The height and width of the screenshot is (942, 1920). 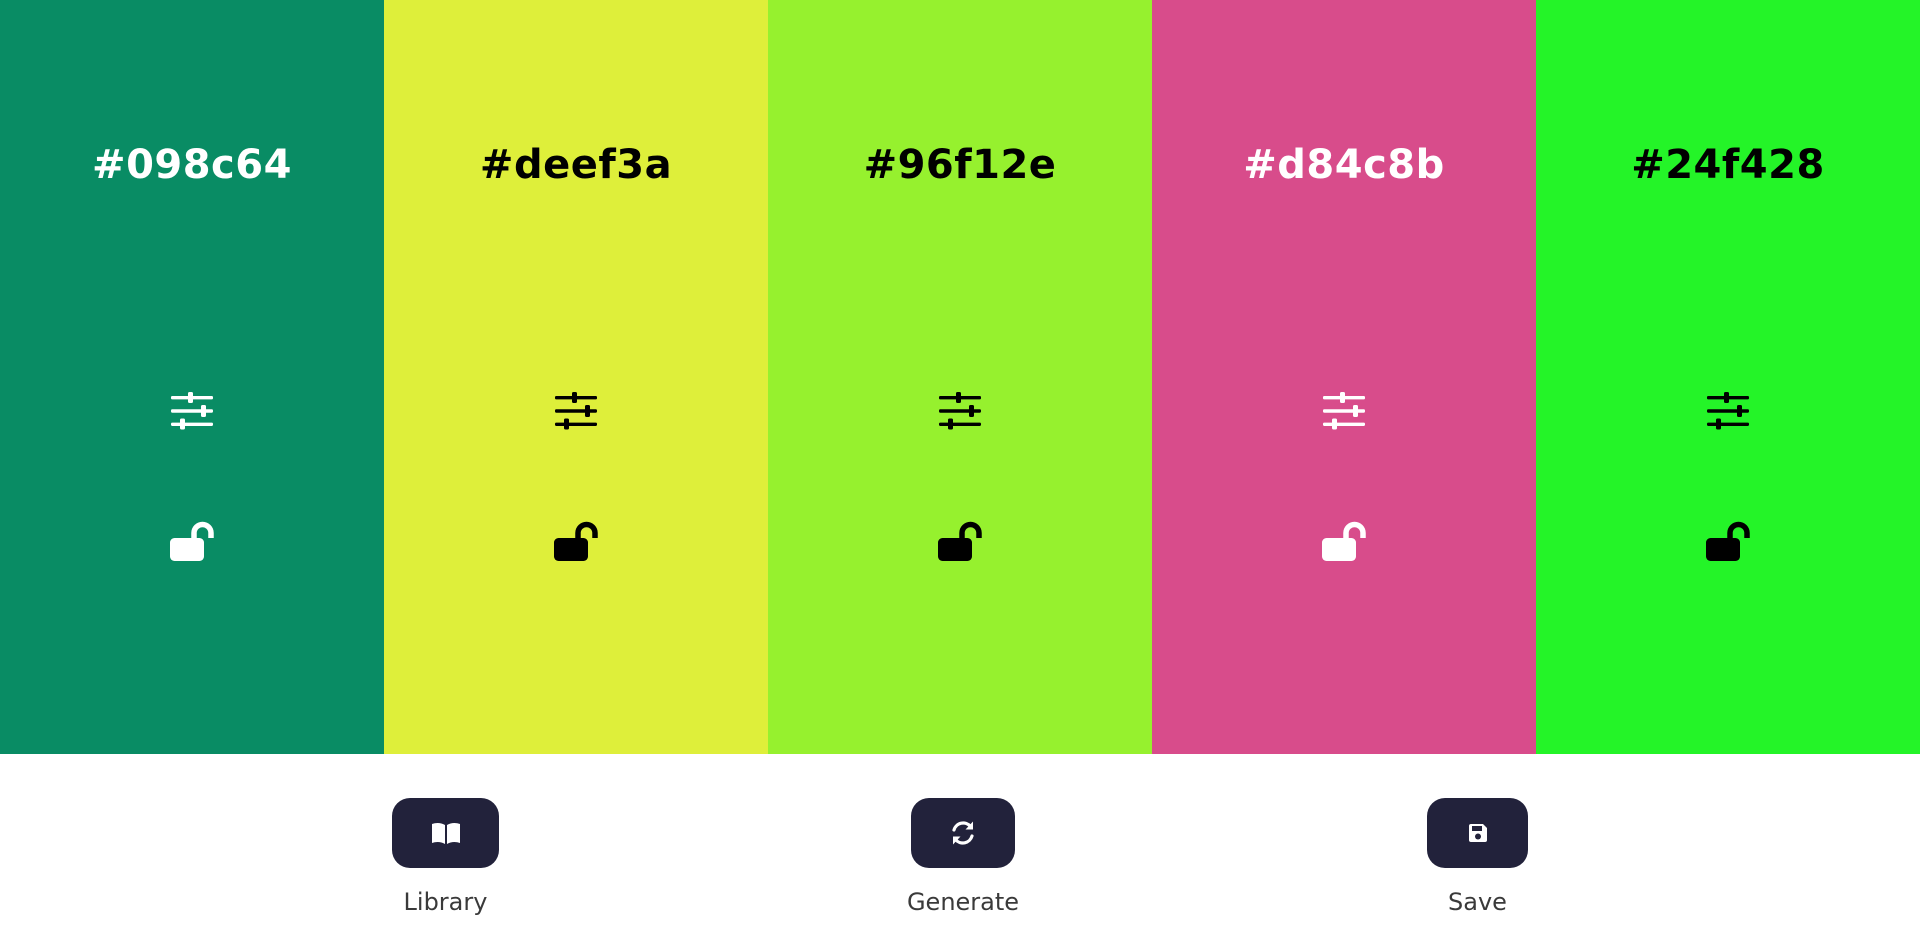 What do you see at coordinates (960, 165) in the screenshot?
I see `hex-code: #96f12e` at bounding box center [960, 165].